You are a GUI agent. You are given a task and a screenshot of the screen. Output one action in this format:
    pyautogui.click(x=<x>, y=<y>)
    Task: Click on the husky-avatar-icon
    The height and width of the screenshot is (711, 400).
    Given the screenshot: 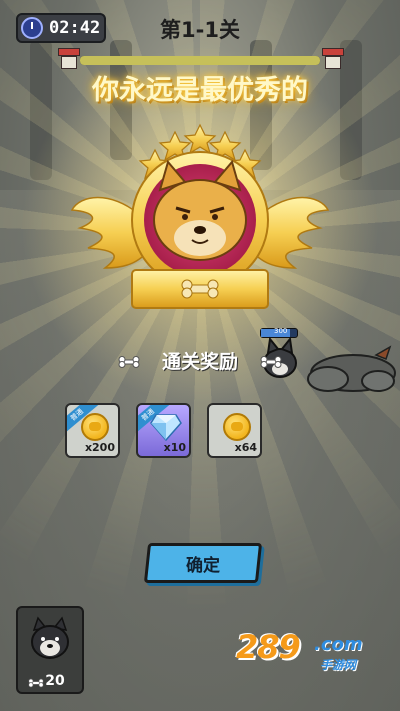 What is the action you would take?
    pyautogui.click(x=50, y=637)
    